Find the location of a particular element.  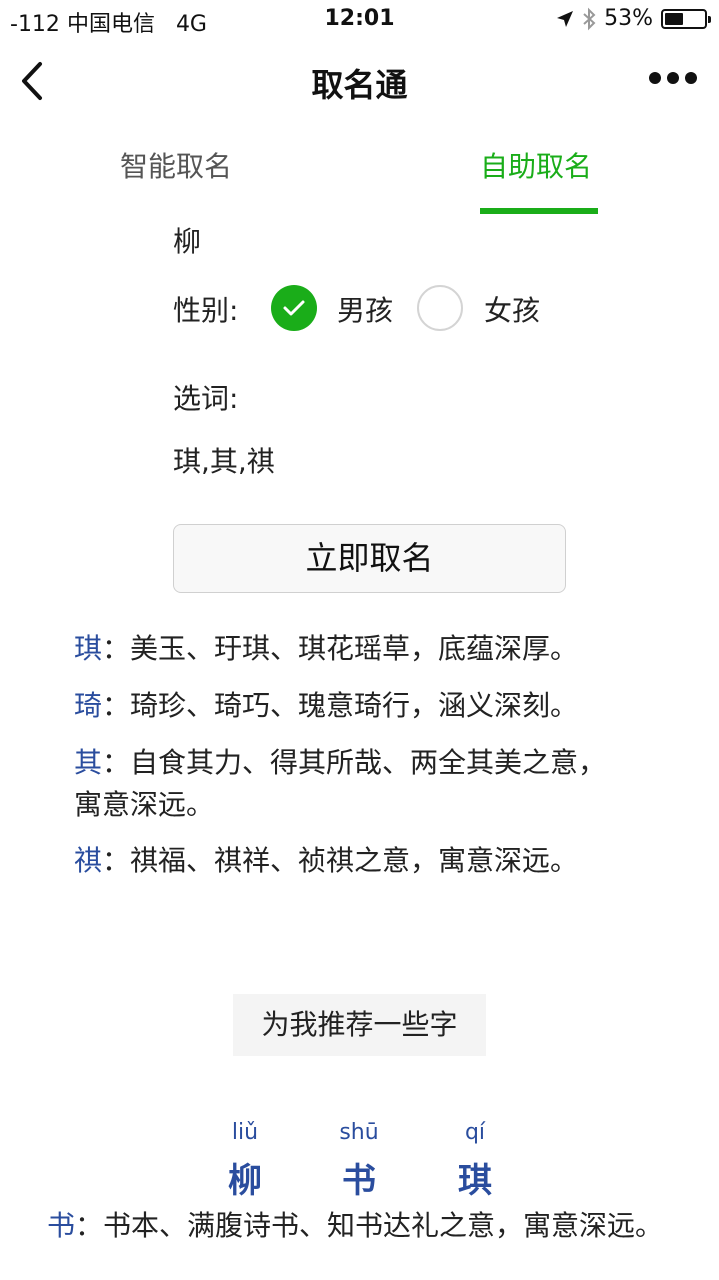

result-char: 书 is located at coordinates (359, 1181).